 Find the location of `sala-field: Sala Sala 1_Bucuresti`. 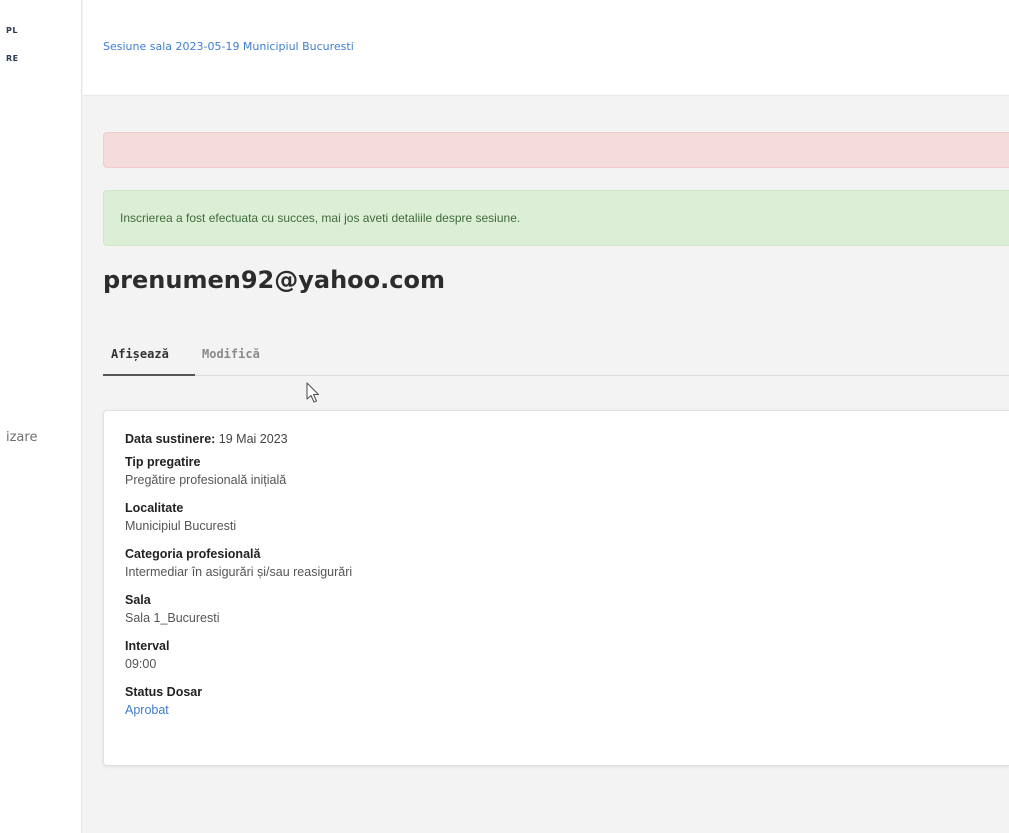

sala-field: Sala Sala 1_Bucuresti is located at coordinates (238, 613).